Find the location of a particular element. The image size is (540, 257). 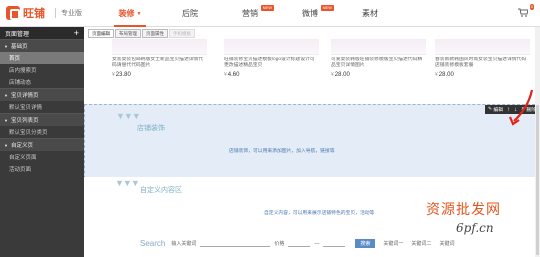

nav-label: 微博 is located at coordinates (310, 13).